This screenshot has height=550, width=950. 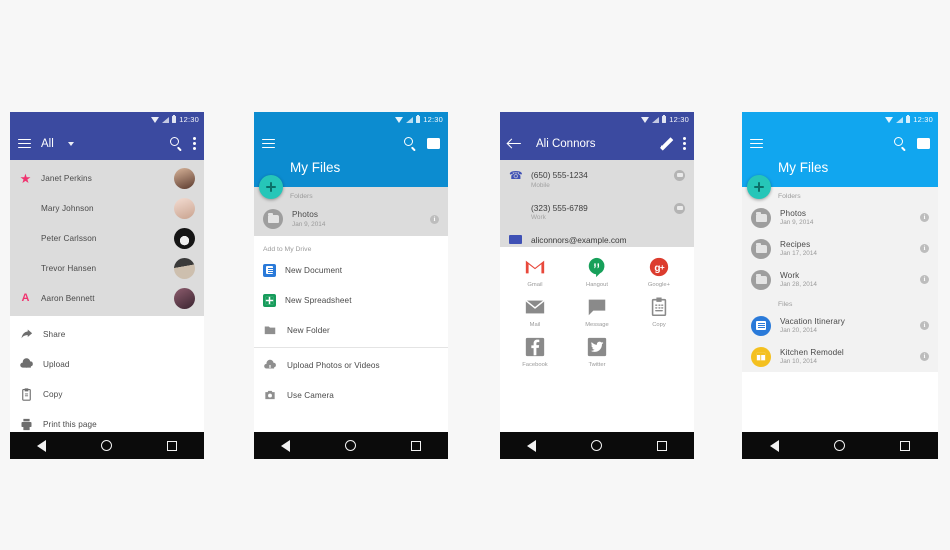 What do you see at coordinates (516, 176) in the screenshot?
I see `phone-icon: ☎` at bounding box center [516, 176].